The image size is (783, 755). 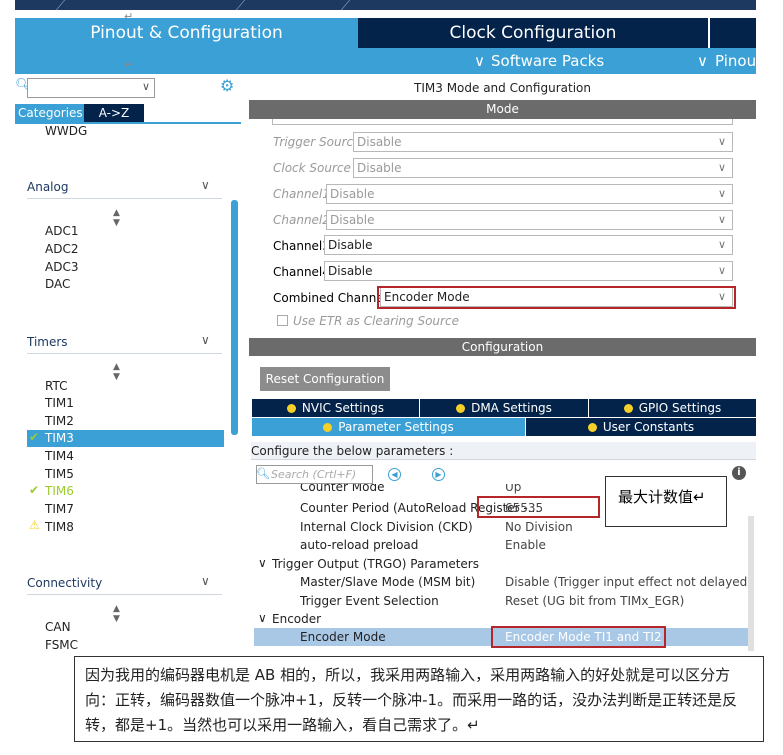 I want to click on configuration-header: Configuration, so click(x=502, y=347).